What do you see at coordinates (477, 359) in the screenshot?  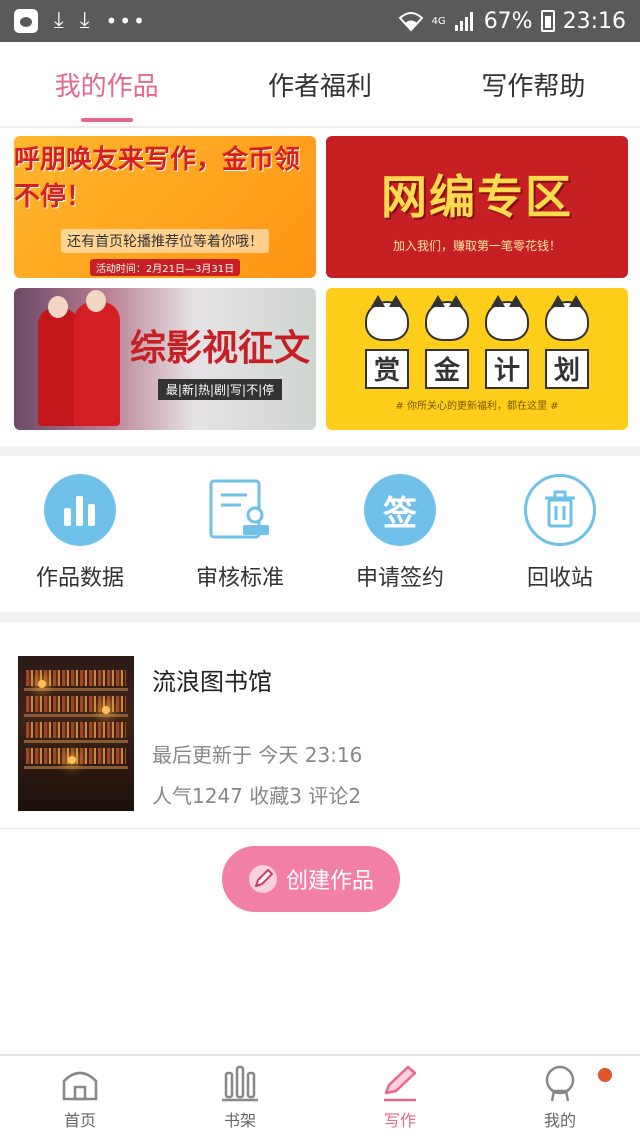 I see `bounty-plan-banner: 赏 金 计 划 # 你所关心的更新福利，都在这里 #` at bounding box center [477, 359].